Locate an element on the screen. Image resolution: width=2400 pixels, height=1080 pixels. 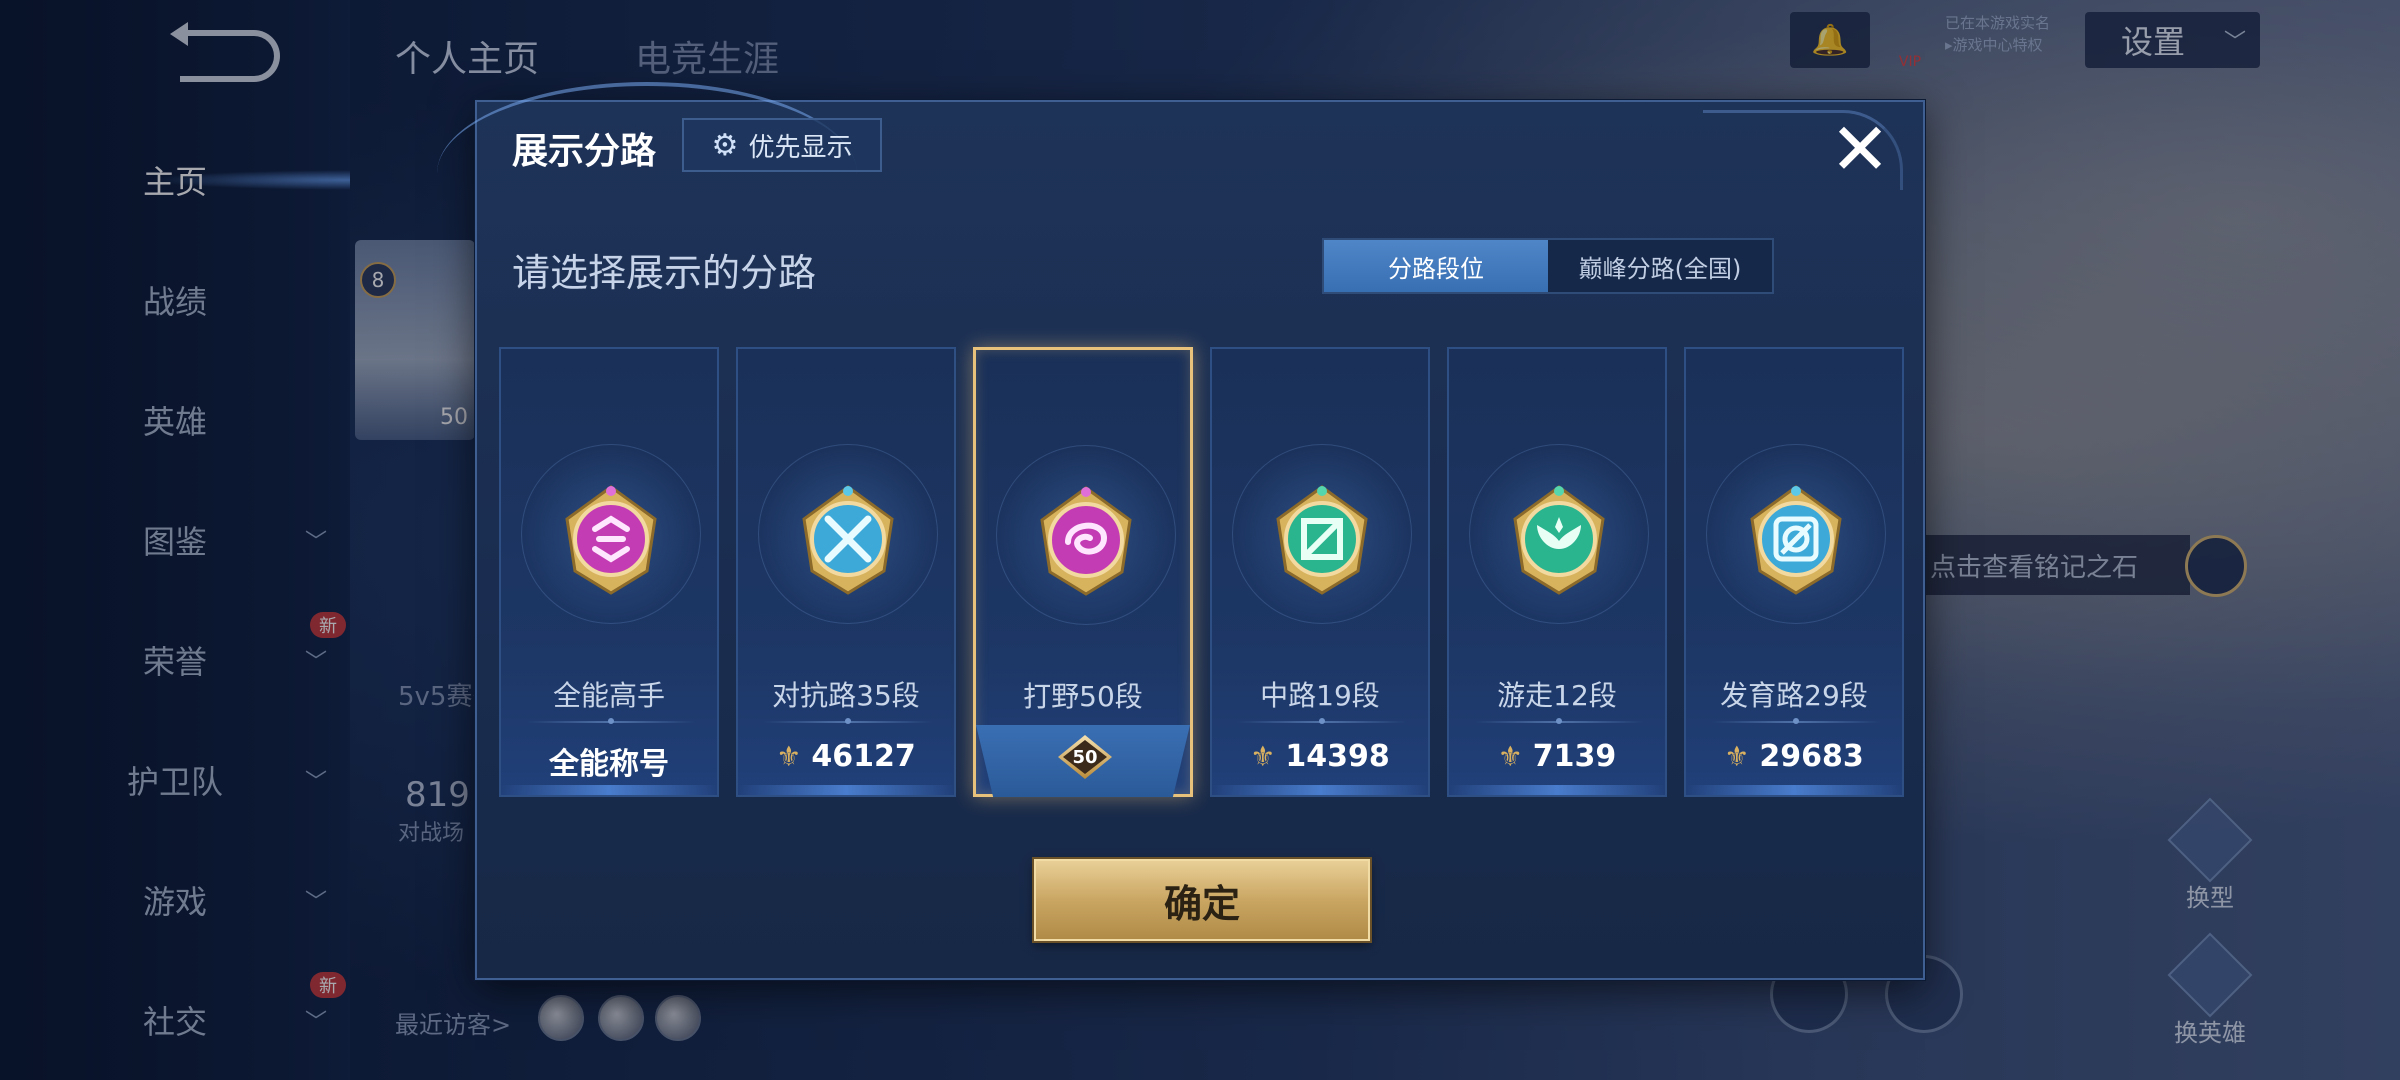
lane-name: 发育路29段 is located at coordinates (1794, 695).